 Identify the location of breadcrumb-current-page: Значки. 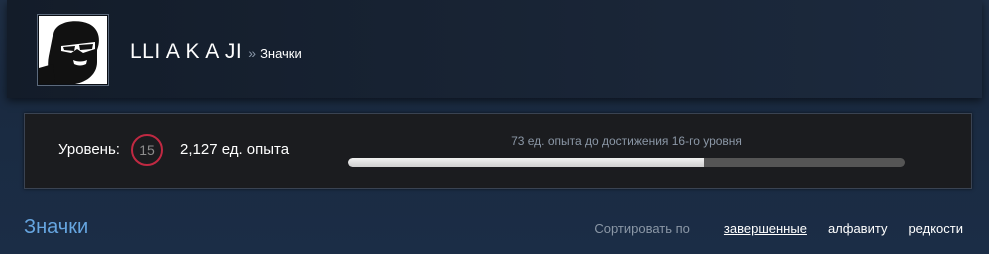
(281, 53).